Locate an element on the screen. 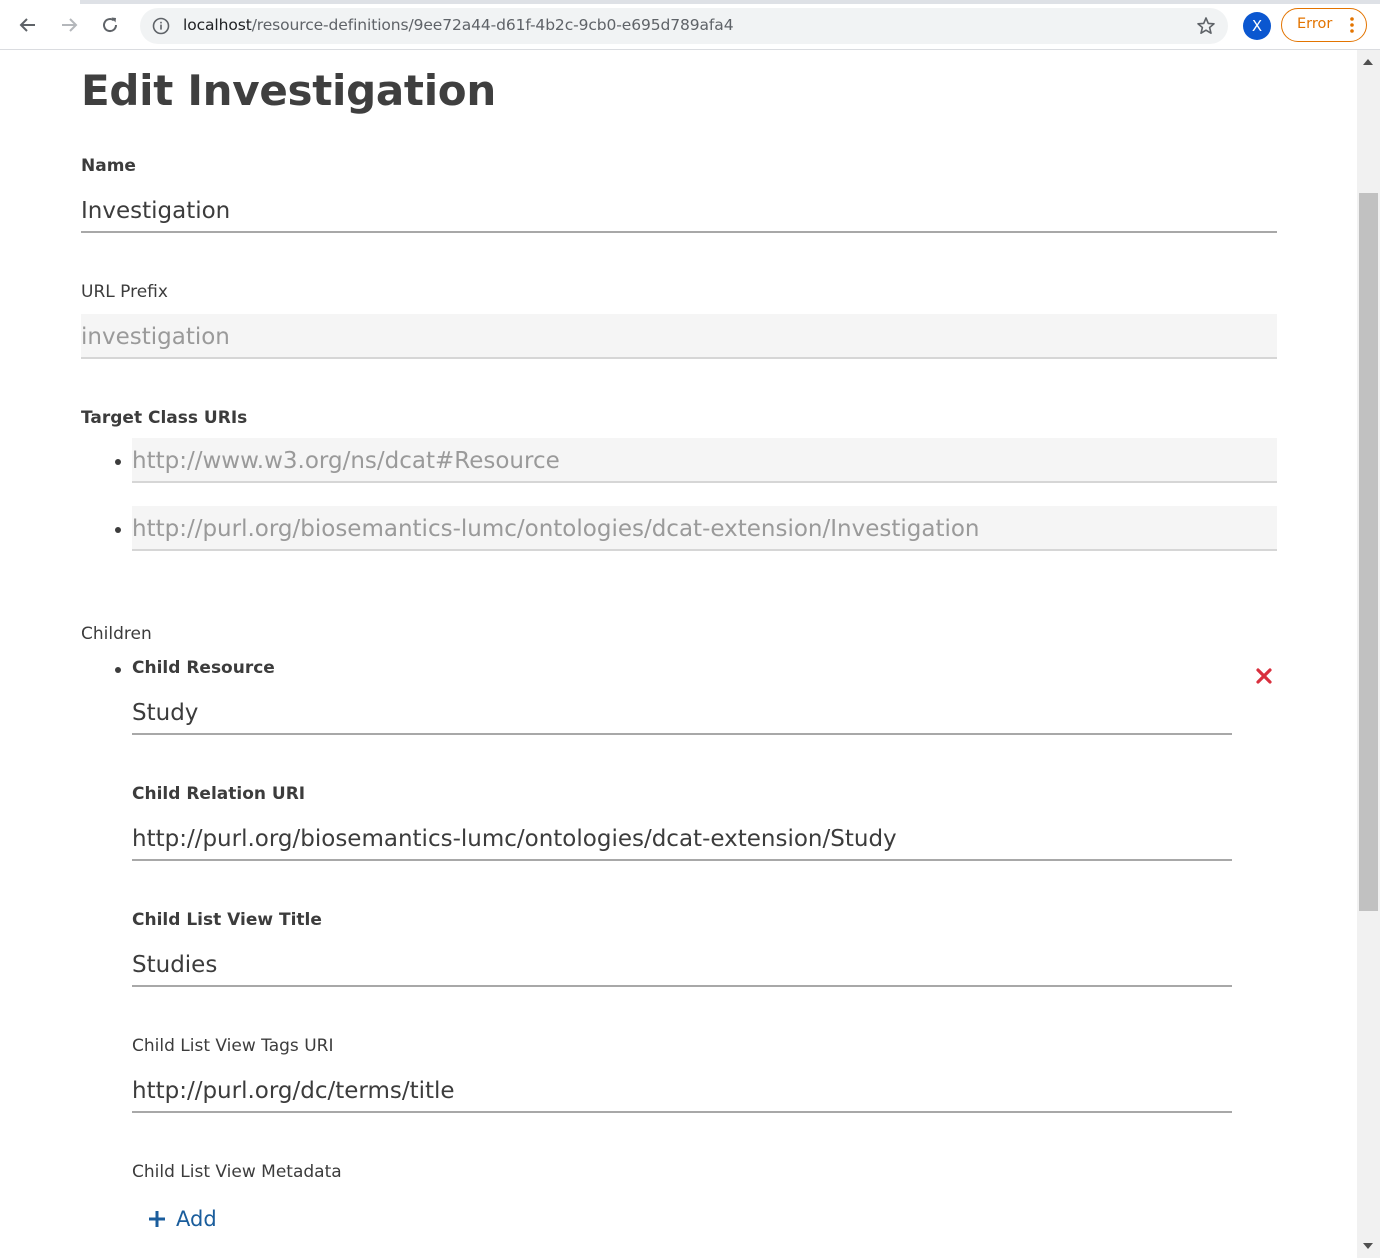 Image resolution: width=1380 pixels, height=1258 pixels. url-prefix-label: URL Prefix is located at coordinates (124, 292).